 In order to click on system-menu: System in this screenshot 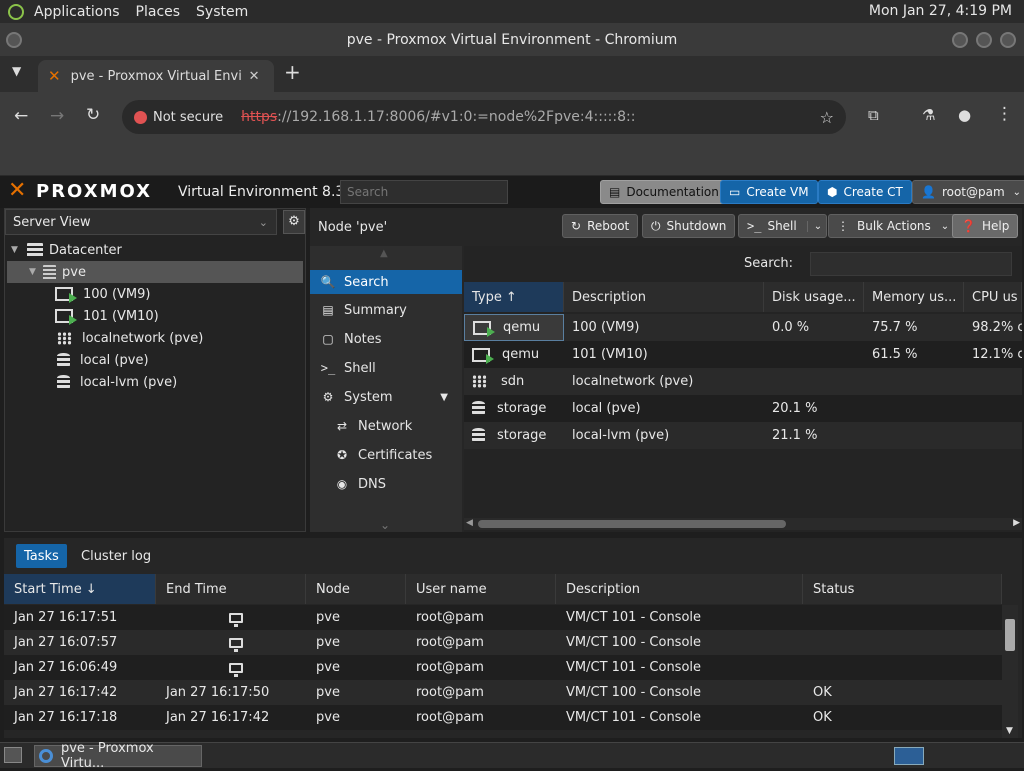, I will do `click(222, 12)`.